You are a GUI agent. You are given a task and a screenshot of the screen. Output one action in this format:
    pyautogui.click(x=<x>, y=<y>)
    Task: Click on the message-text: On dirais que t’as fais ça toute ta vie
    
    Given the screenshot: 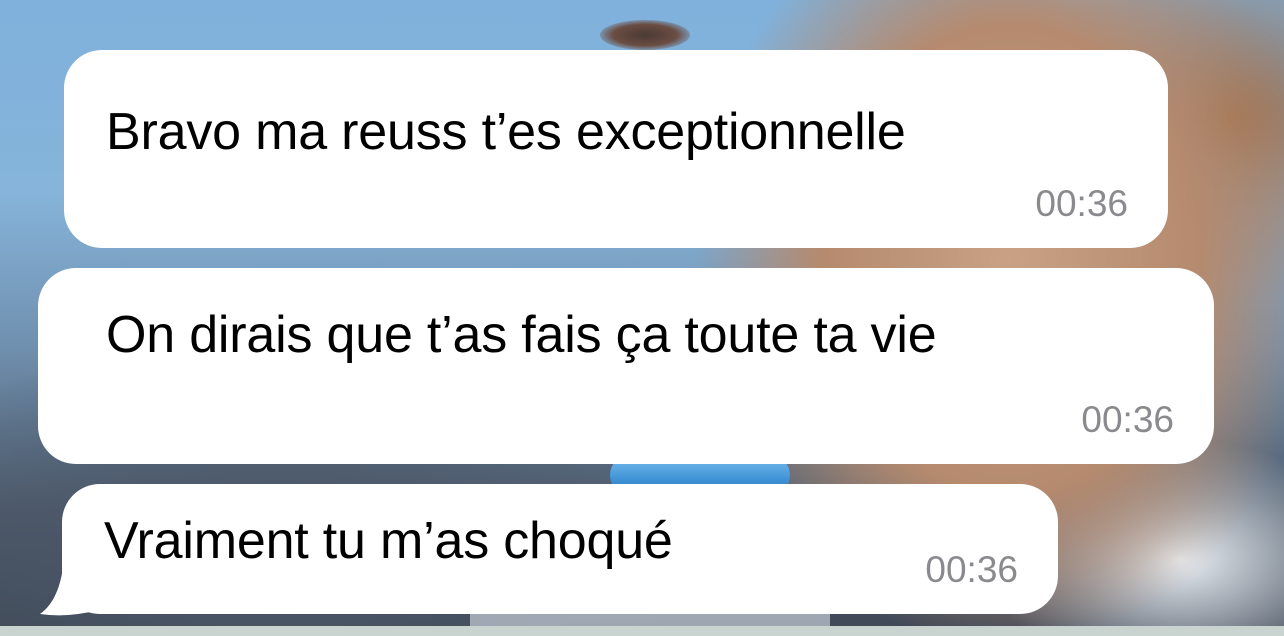 What is the action you would take?
    pyautogui.click(x=521, y=335)
    